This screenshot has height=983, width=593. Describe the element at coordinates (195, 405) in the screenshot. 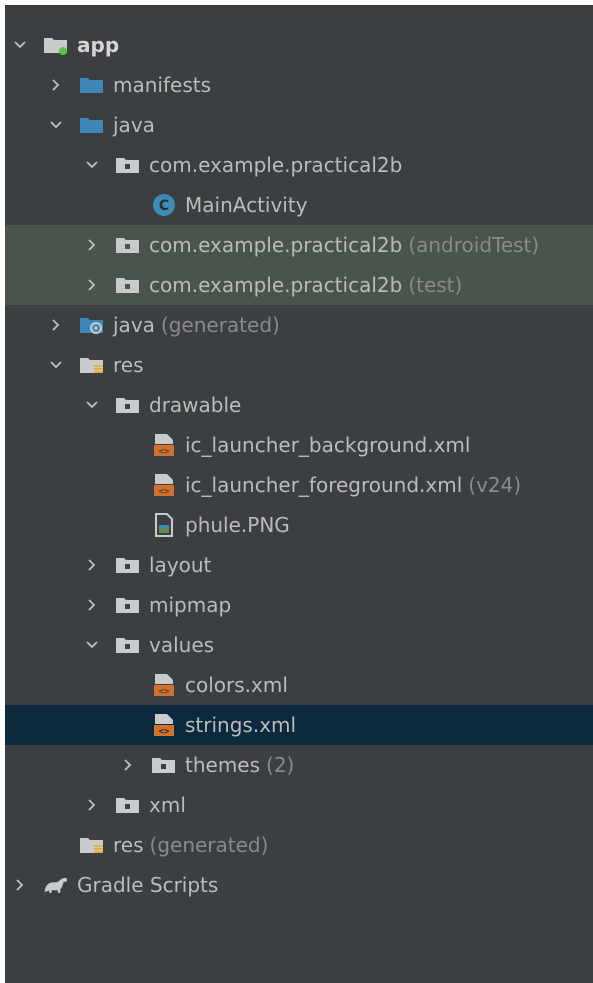

I see `tree-item-label: drawable` at that location.